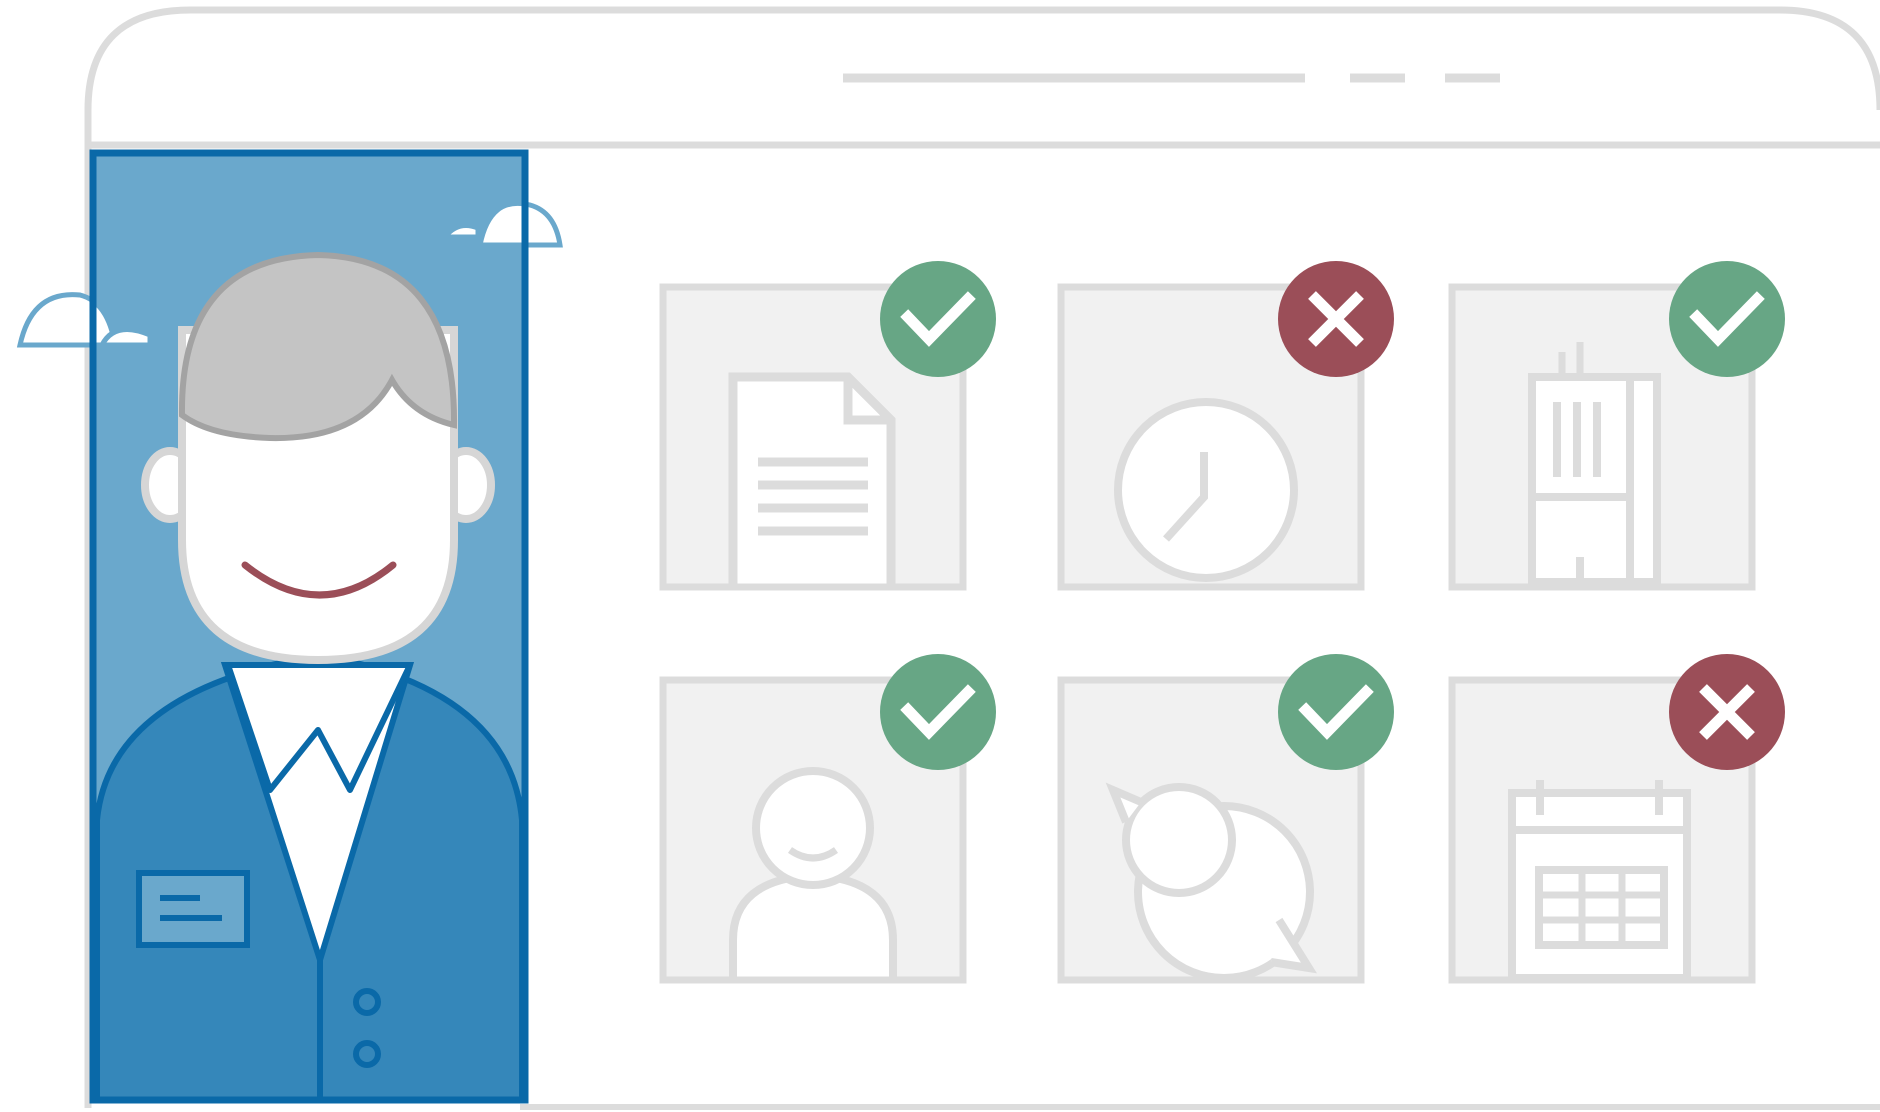 The image size is (1880, 1112). Describe the element at coordinates (1206, 490) in the screenshot. I see `clock-icon` at that location.